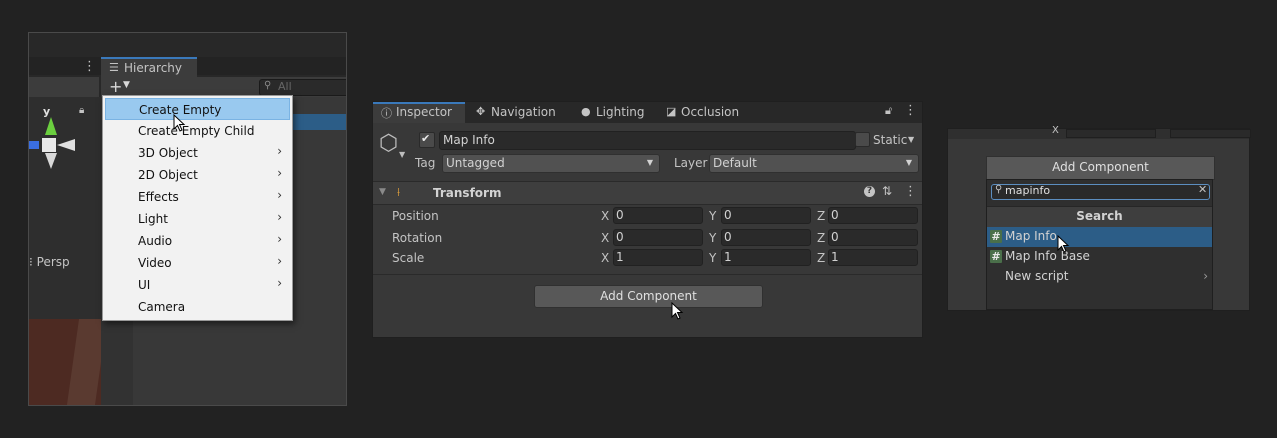  Describe the element at coordinates (179, 123) in the screenshot. I see `mouse-cursor-icon` at that location.